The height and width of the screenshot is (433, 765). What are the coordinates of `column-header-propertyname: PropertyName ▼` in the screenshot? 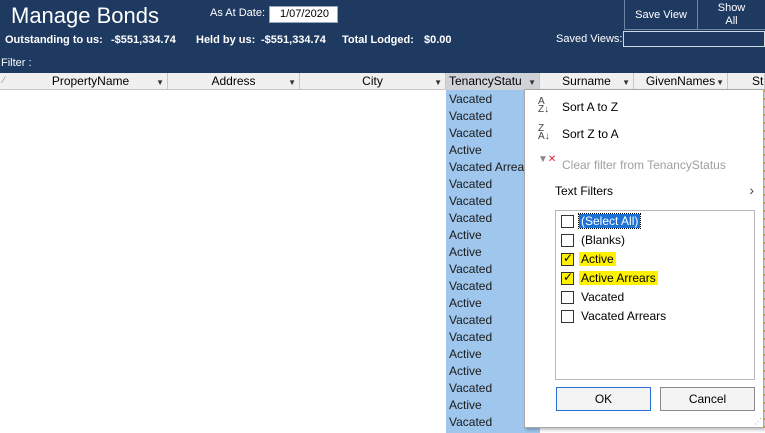 It's located at (91, 81).